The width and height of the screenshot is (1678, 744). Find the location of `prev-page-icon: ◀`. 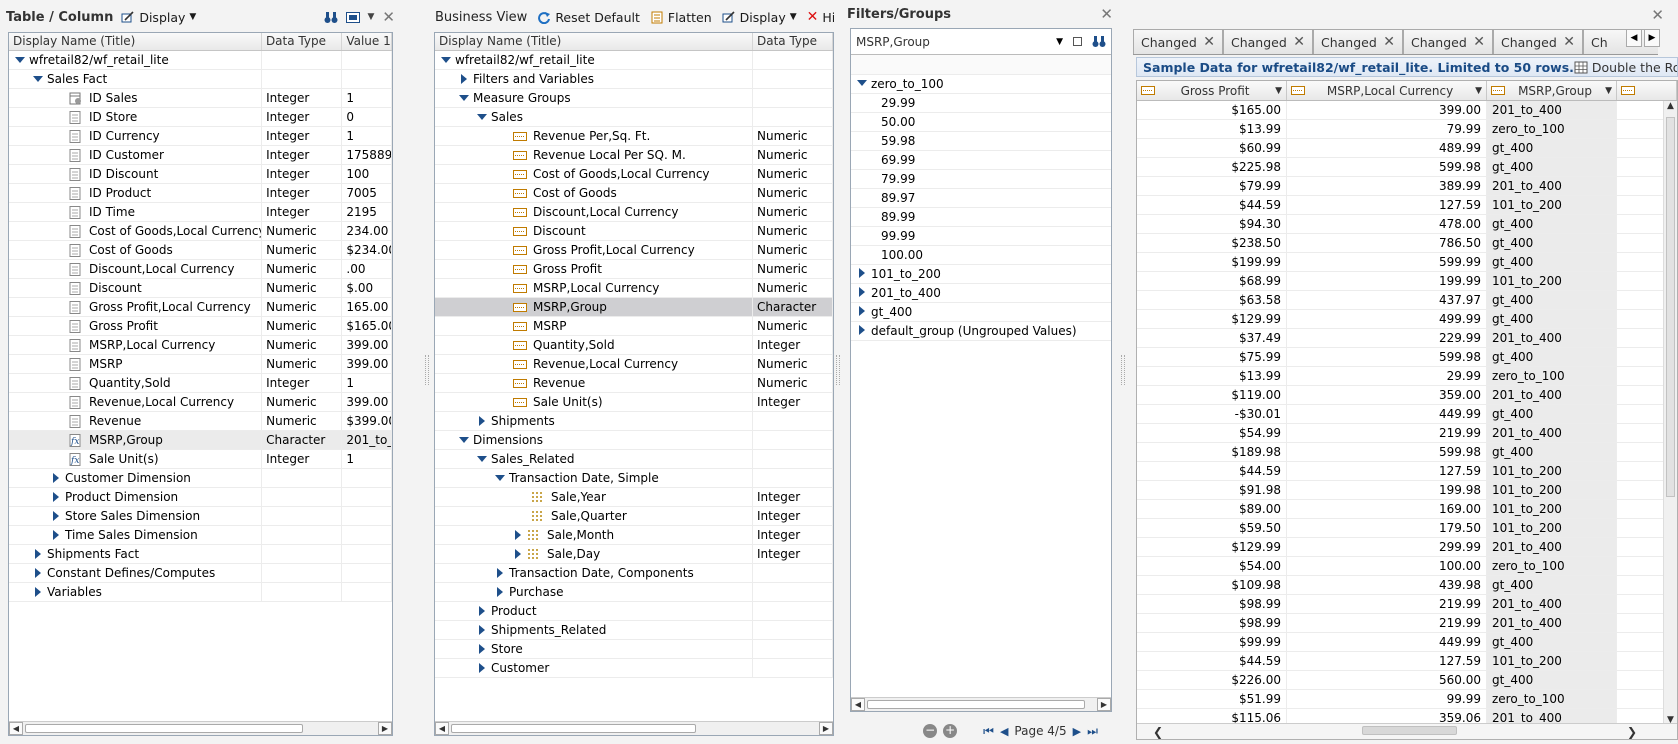

prev-page-icon: ◀ is located at coordinates (1004, 731).